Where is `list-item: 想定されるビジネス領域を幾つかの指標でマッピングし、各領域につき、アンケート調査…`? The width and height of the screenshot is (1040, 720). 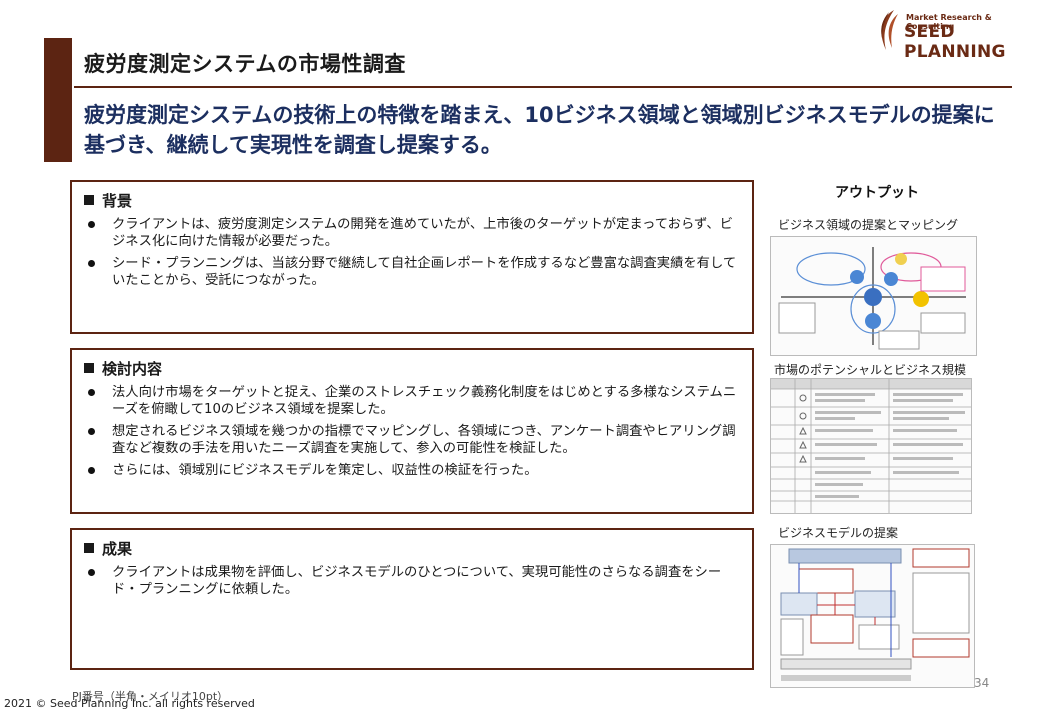 list-item: 想定されるビジネス領域を幾つかの指標でマッピングし、各領域につき、アンケート調査… is located at coordinates (413, 440).